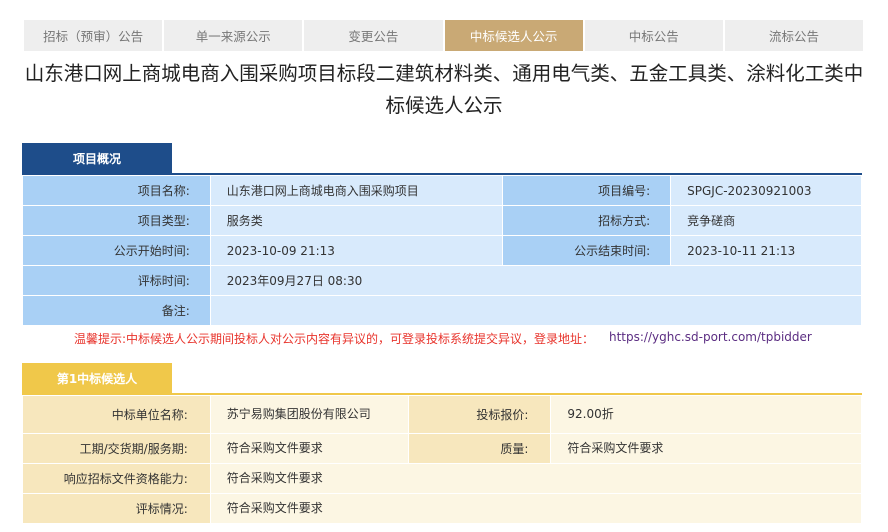  Describe the element at coordinates (479, 414) in the screenshot. I see `bid-price-label: 投标报价:` at that location.